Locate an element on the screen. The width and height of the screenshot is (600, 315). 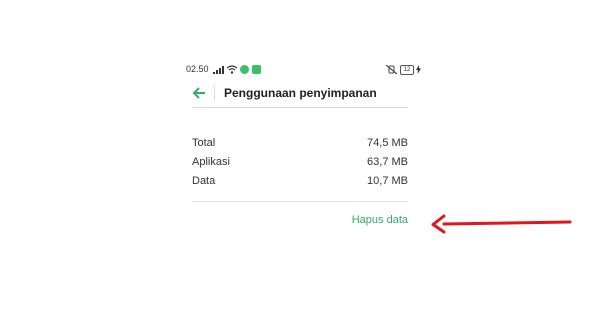
storage-value: 10,7 MB is located at coordinates (387, 181).